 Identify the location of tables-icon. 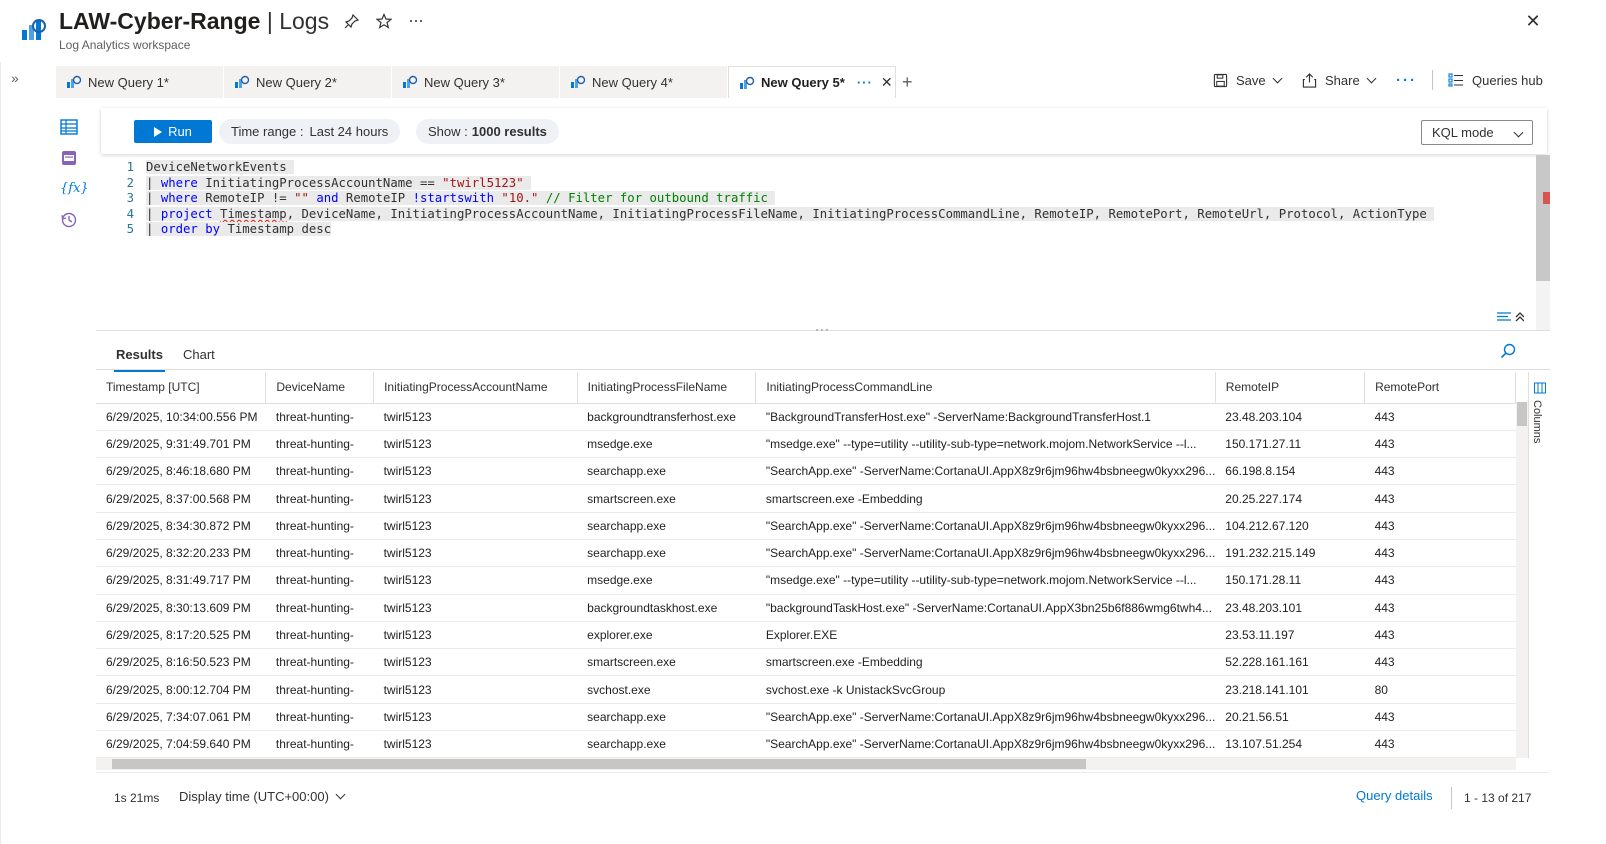
(70, 127).